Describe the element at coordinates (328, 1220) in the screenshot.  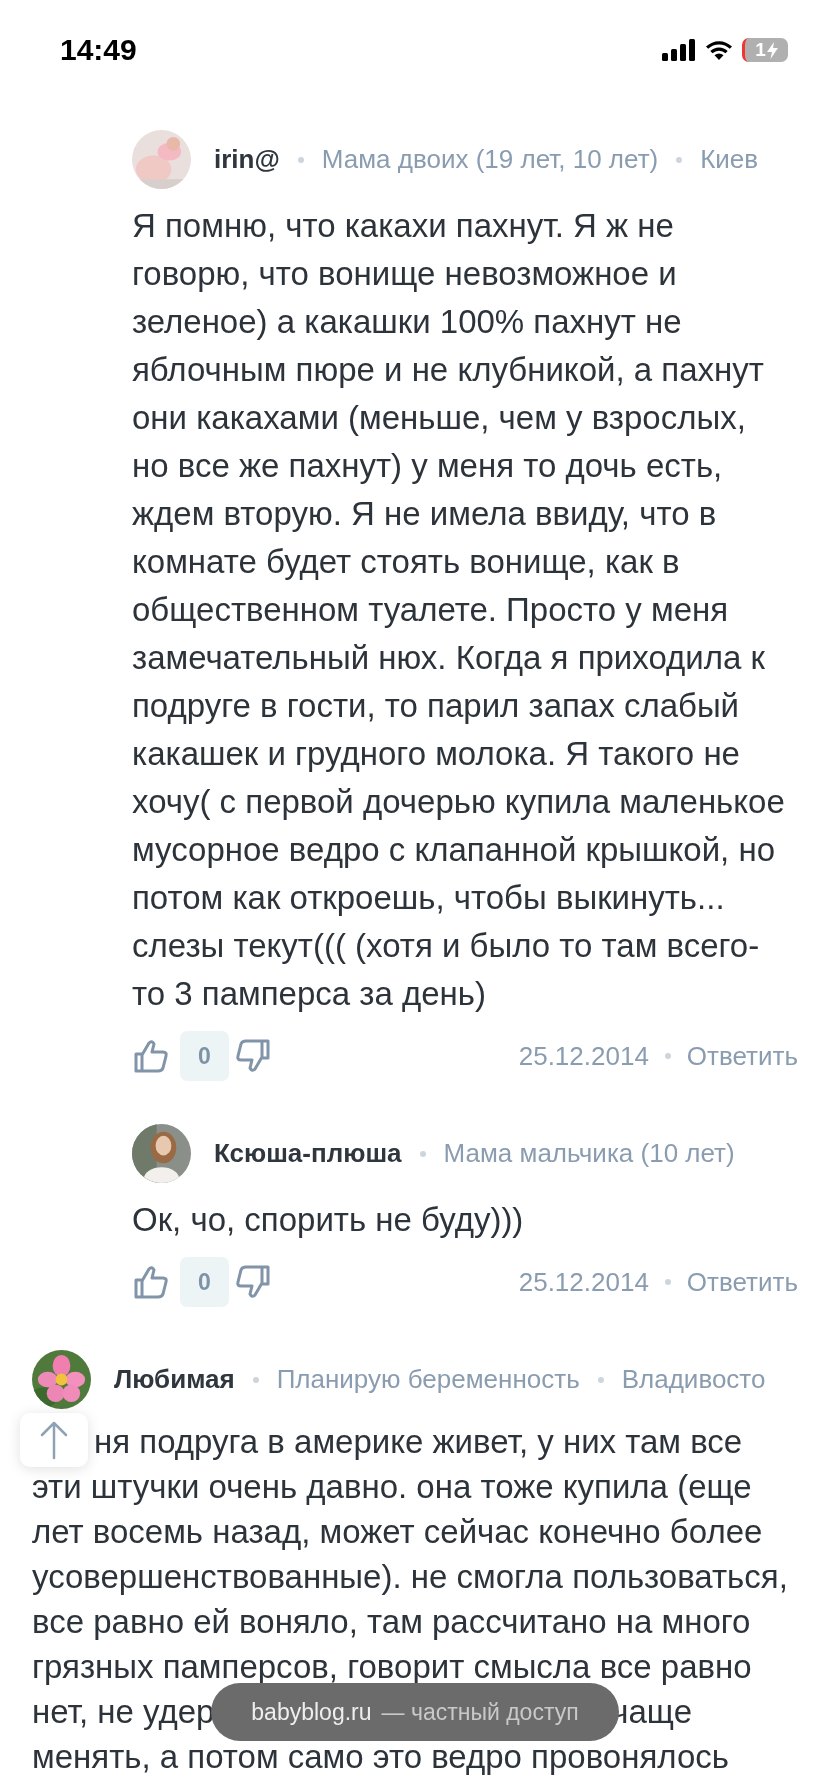
I see `comment-text: Ок, чо, спорить не буду)))` at that location.